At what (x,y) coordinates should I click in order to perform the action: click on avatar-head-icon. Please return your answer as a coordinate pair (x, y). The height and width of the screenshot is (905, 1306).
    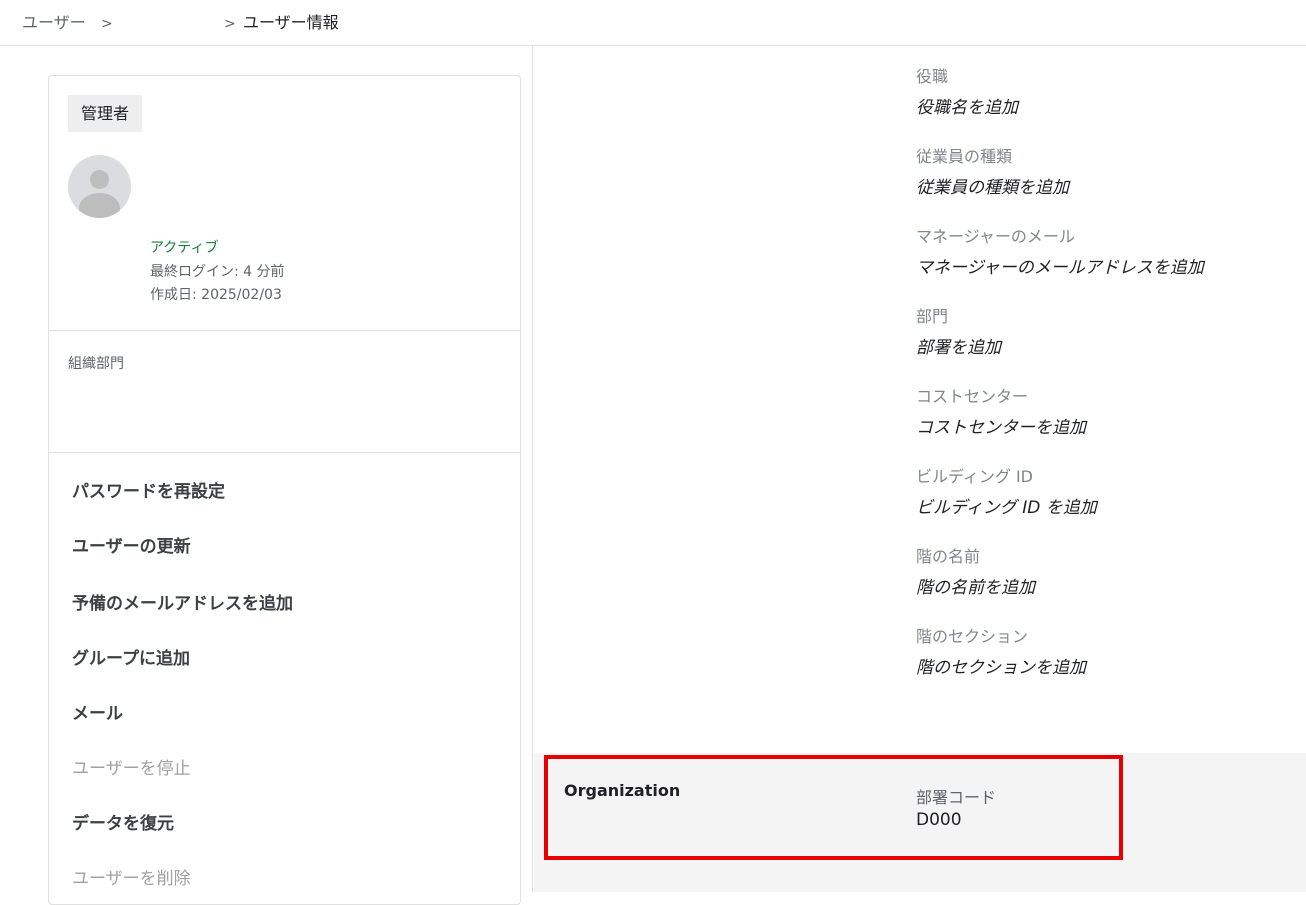
    Looking at the image, I should click on (99, 179).